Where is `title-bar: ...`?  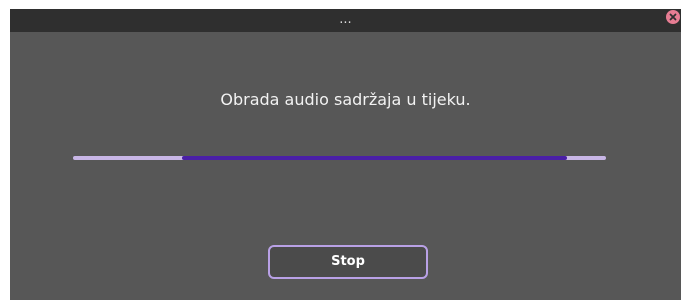
title-bar: ... is located at coordinates (345, 20).